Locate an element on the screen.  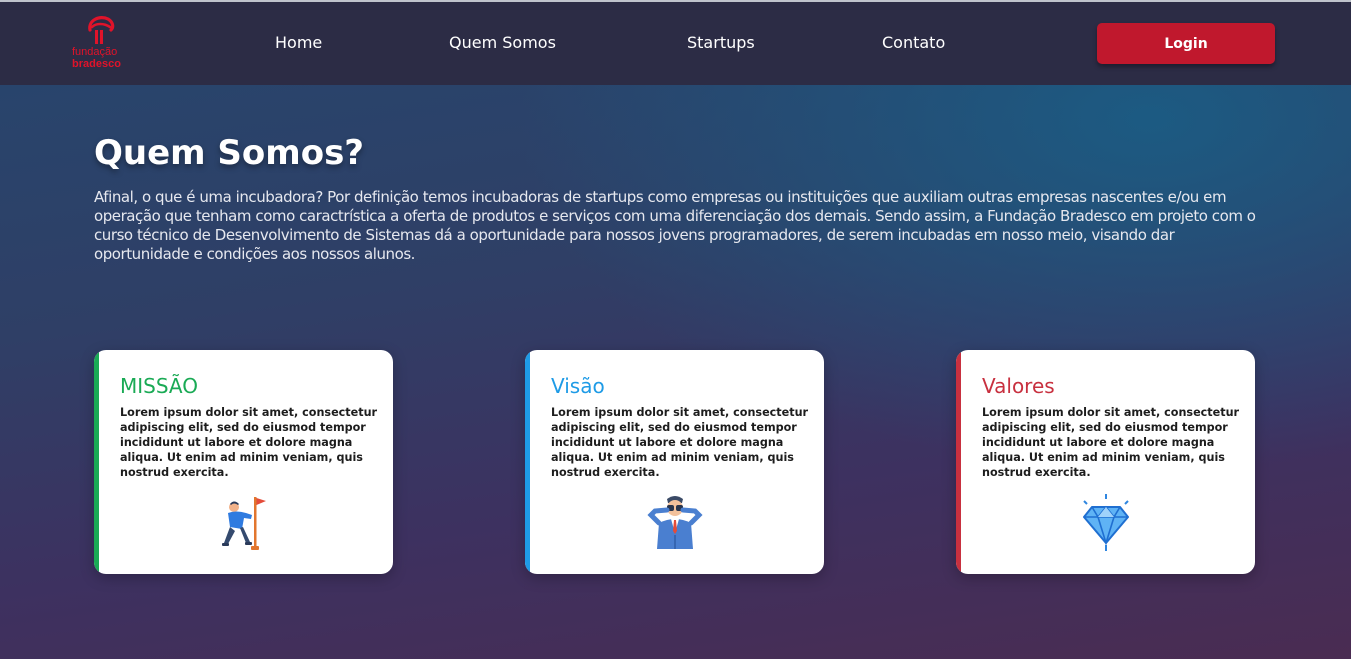
bradesco-tree-icon is located at coordinates (101, 30).